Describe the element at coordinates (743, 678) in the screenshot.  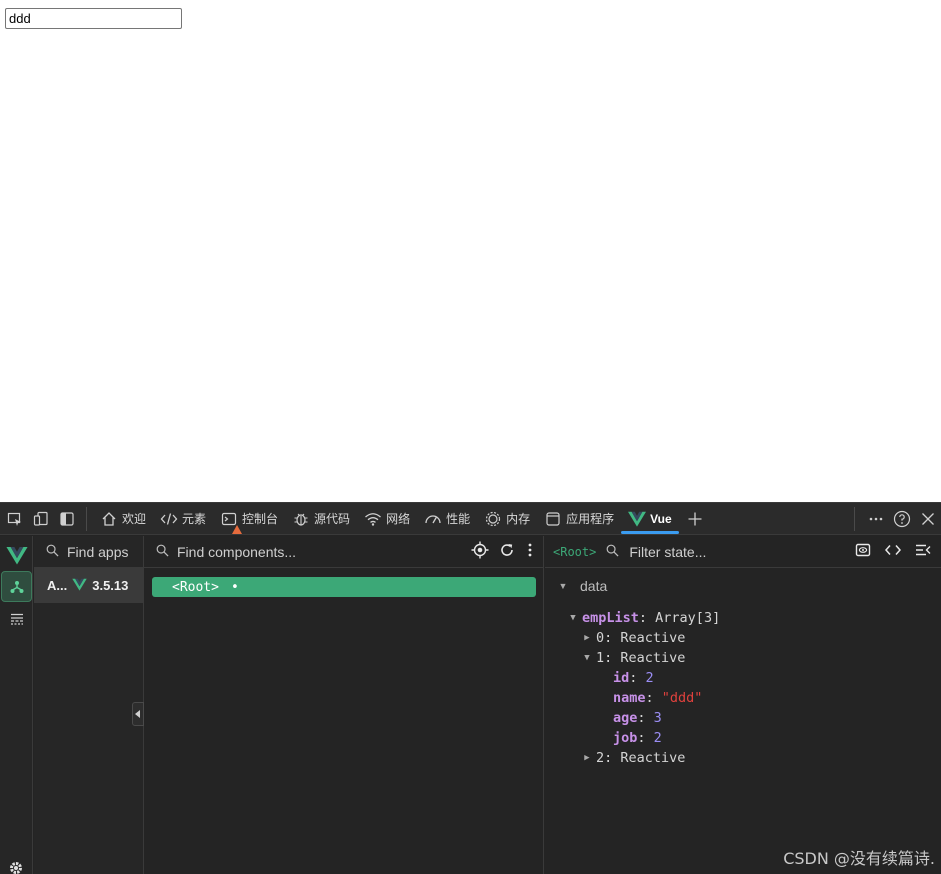
I see `state-row-id: id: 2` at that location.